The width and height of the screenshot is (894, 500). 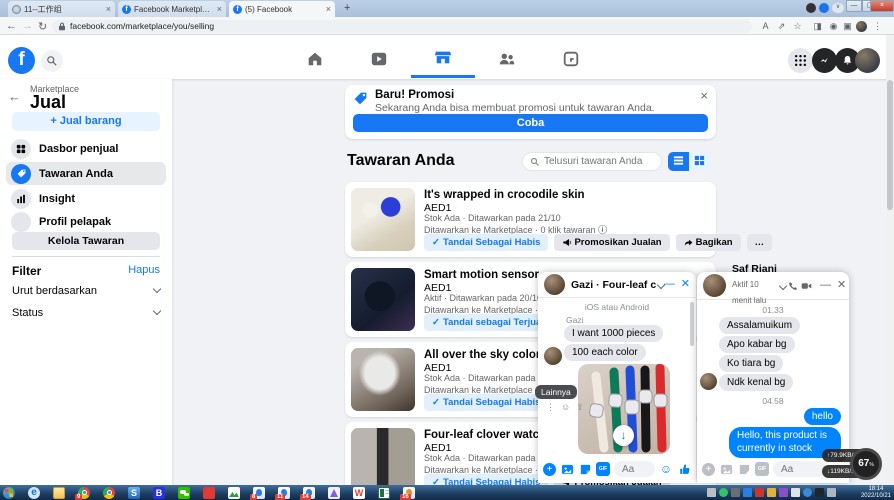 What do you see at coordinates (14, 96) in the screenshot?
I see `back-arrow-icon: ←` at bounding box center [14, 96].